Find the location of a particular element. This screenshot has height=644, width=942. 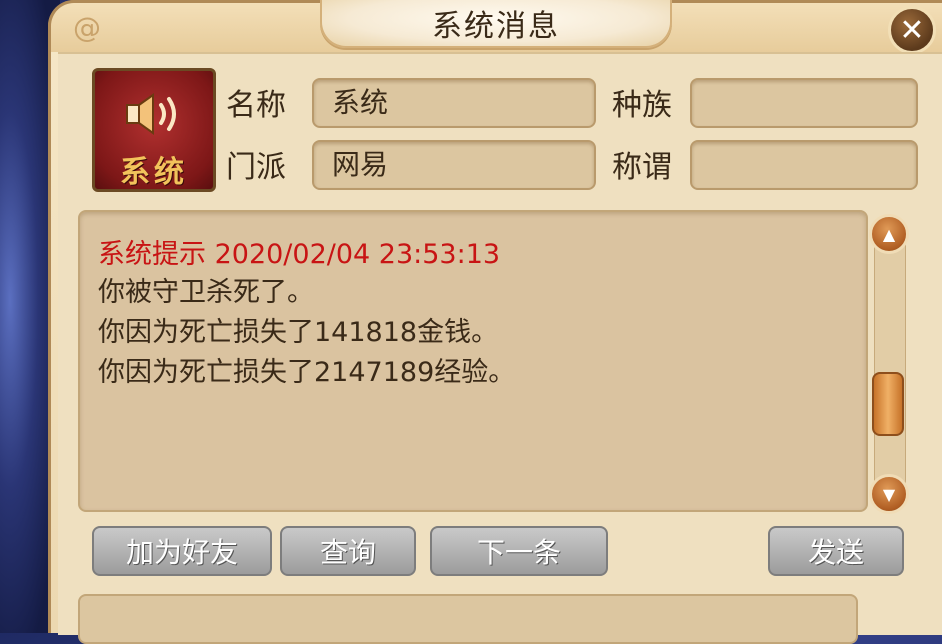

title-label: 称谓 is located at coordinates (642, 167).